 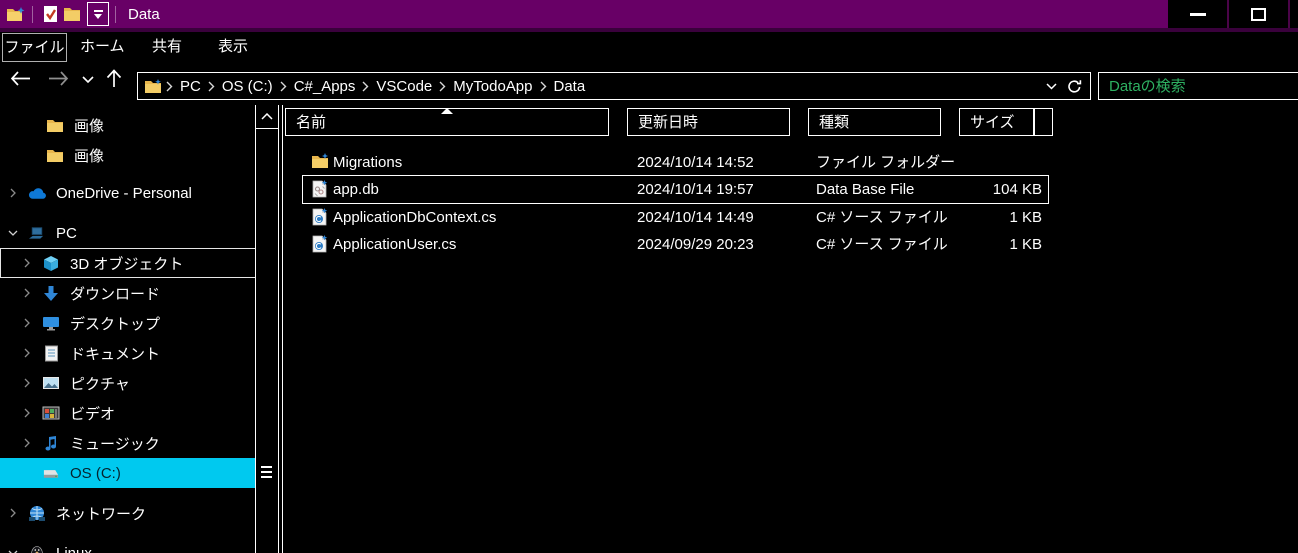 I want to click on music-note-icon, so click(x=51, y=443).